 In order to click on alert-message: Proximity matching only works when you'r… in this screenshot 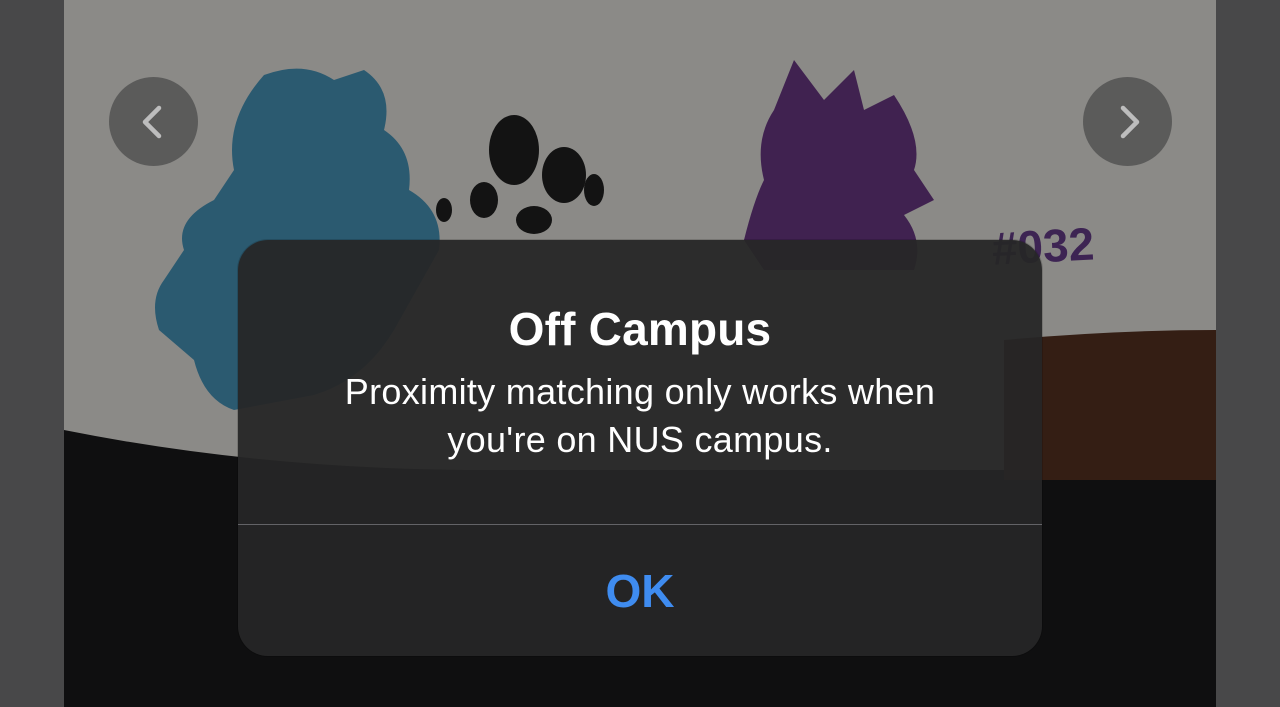, I will do `click(640, 415)`.